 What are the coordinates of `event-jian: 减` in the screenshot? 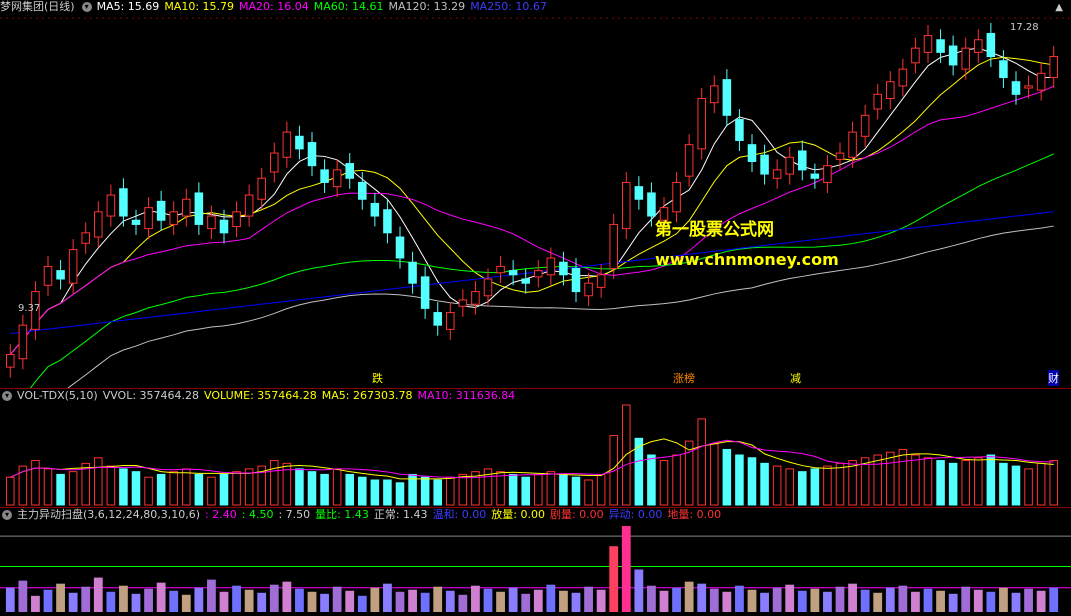 It's located at (795, 378).